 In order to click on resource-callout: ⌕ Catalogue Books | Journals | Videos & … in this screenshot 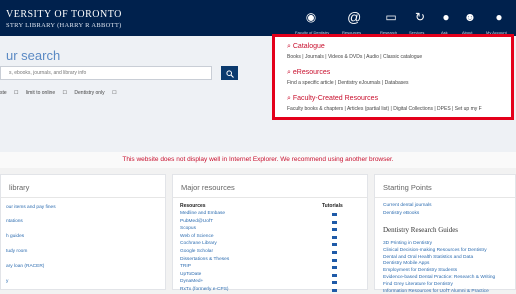, I will do `click(393, 77)`.